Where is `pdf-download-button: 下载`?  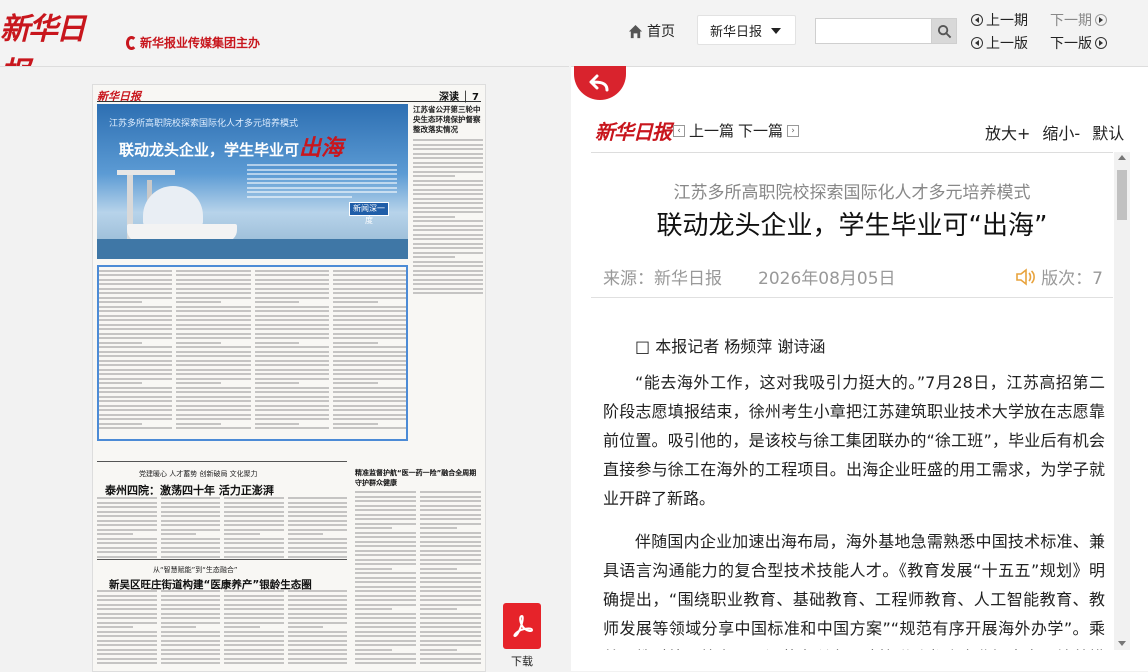
pdf-download-button: 下载 is located at coordinates (522, 636).